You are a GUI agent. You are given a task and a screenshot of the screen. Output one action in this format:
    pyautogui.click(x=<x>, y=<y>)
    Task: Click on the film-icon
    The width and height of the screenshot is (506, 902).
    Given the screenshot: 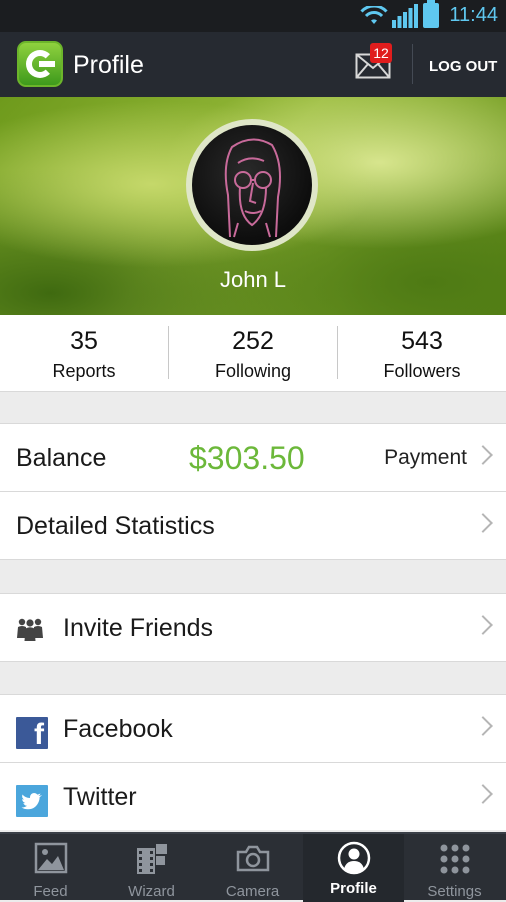 What is the action you would take?
    pyautogui.click(x=152, y=859)
    